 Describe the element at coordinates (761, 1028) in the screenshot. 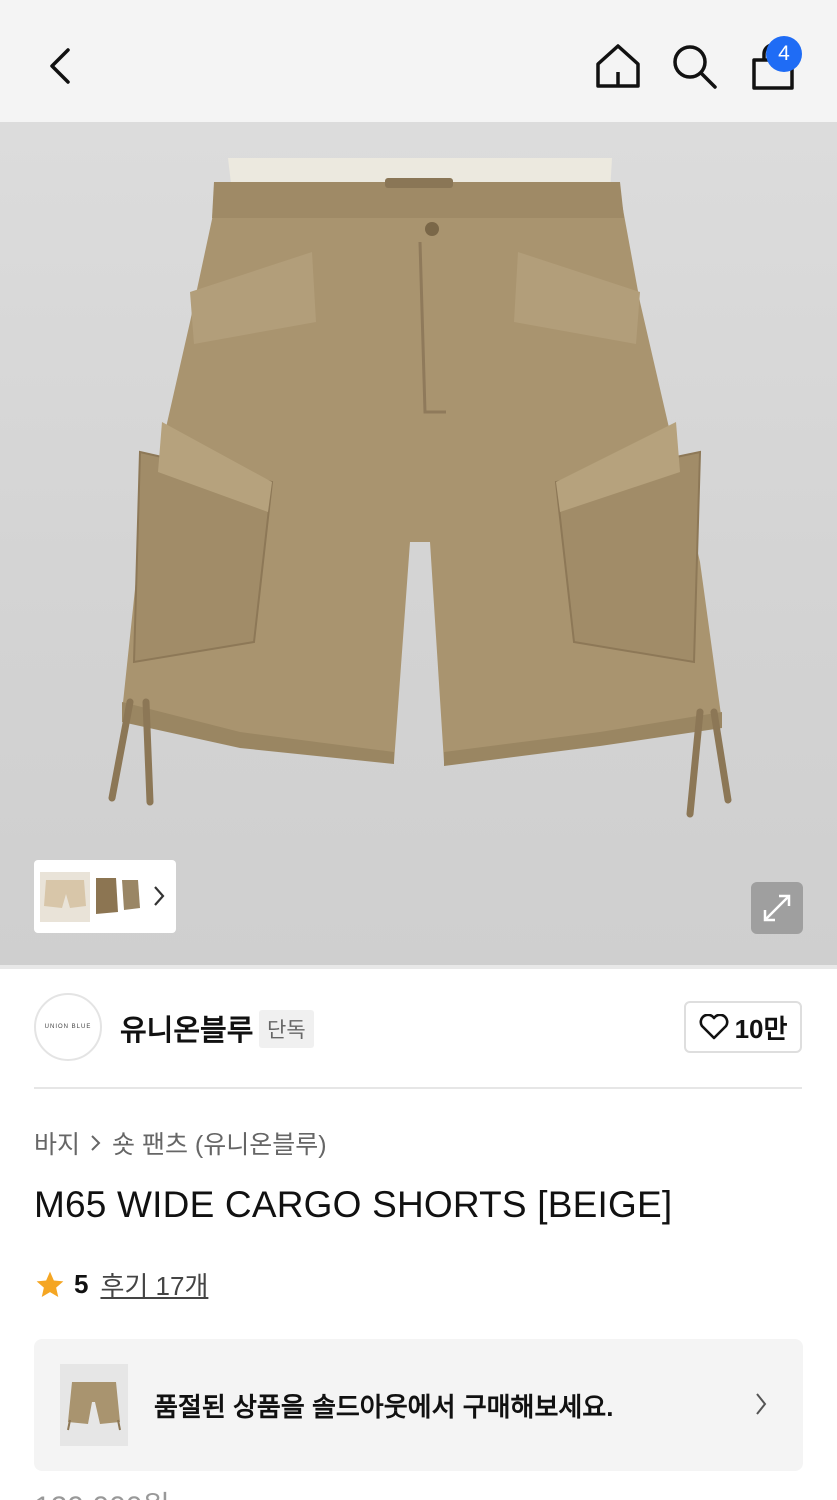

I see `like-count: 10만` at that location.